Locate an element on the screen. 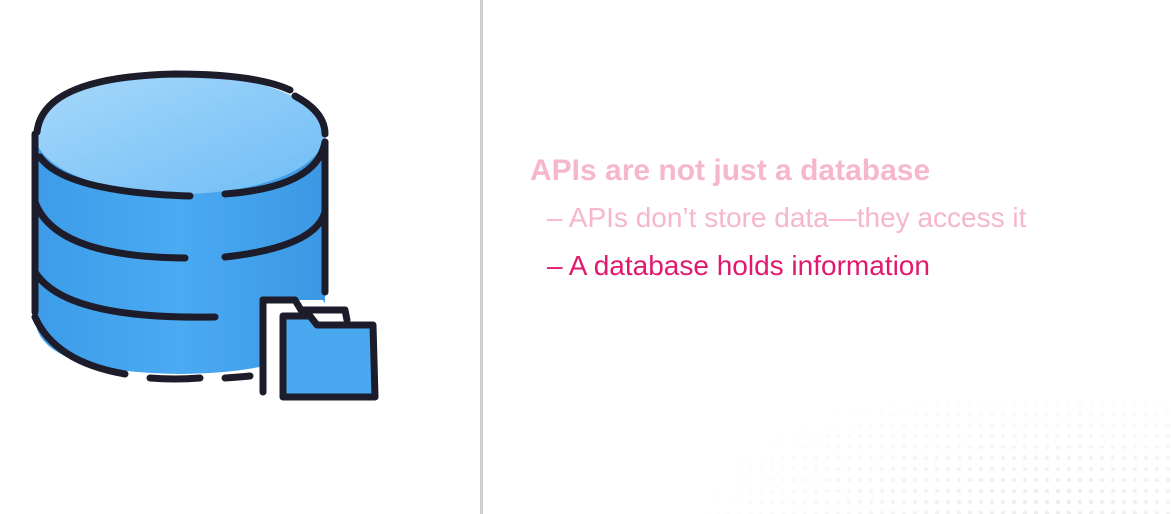  bullet-apis-access-data: – APIs don’t store data—they access it is located at coordinates (787, 217).